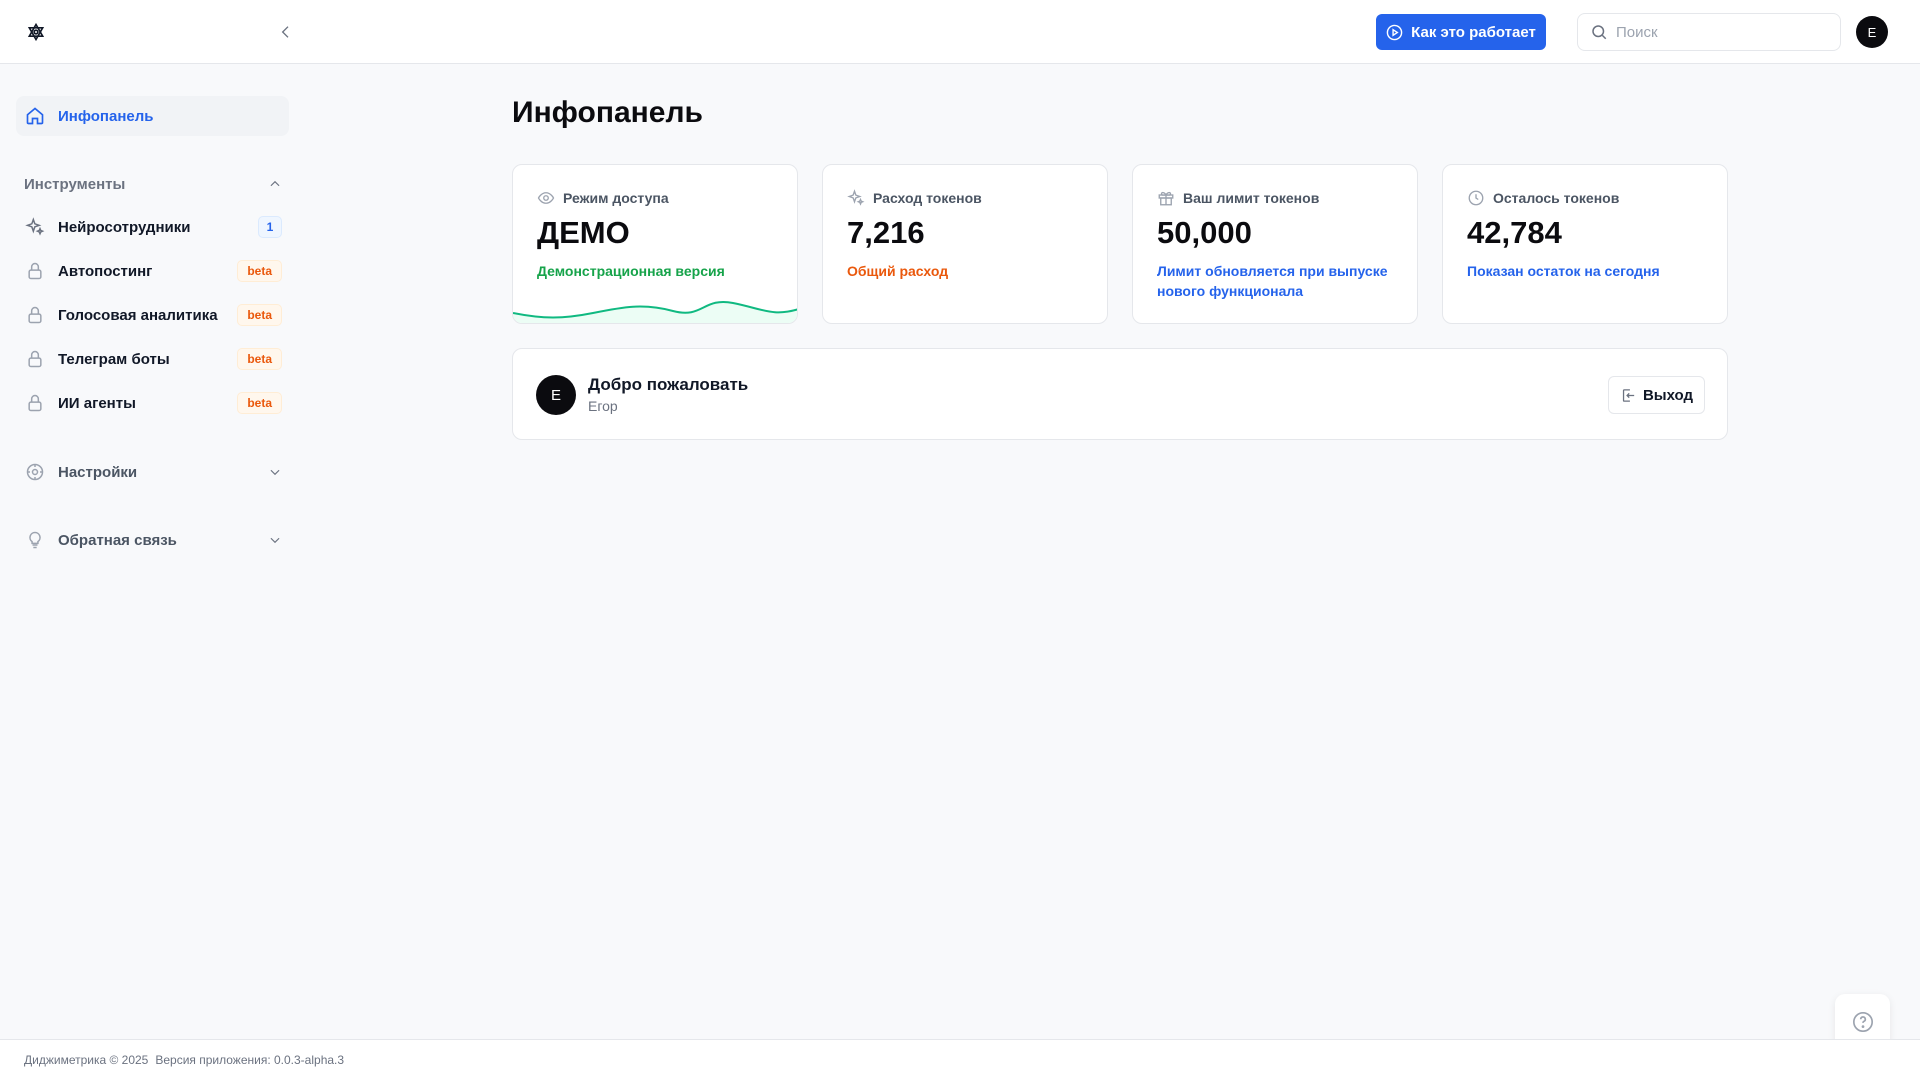 The width and height of the screenshot is (1920, 1080). What do you see at coordinates (35, 540) in the screenshot?
I see `lightbulb-icon` at bounding box center [35, 540].